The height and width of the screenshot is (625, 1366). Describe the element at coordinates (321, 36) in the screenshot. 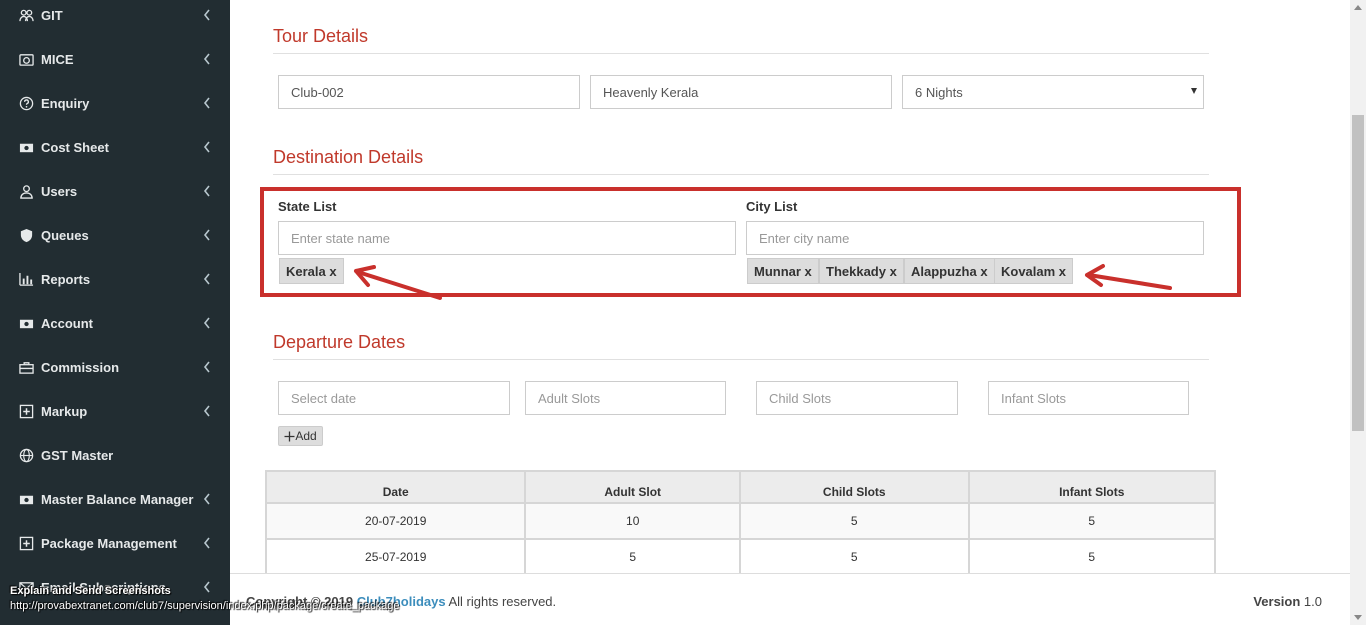

I see `tour-details-title: Tour Details` at that location.